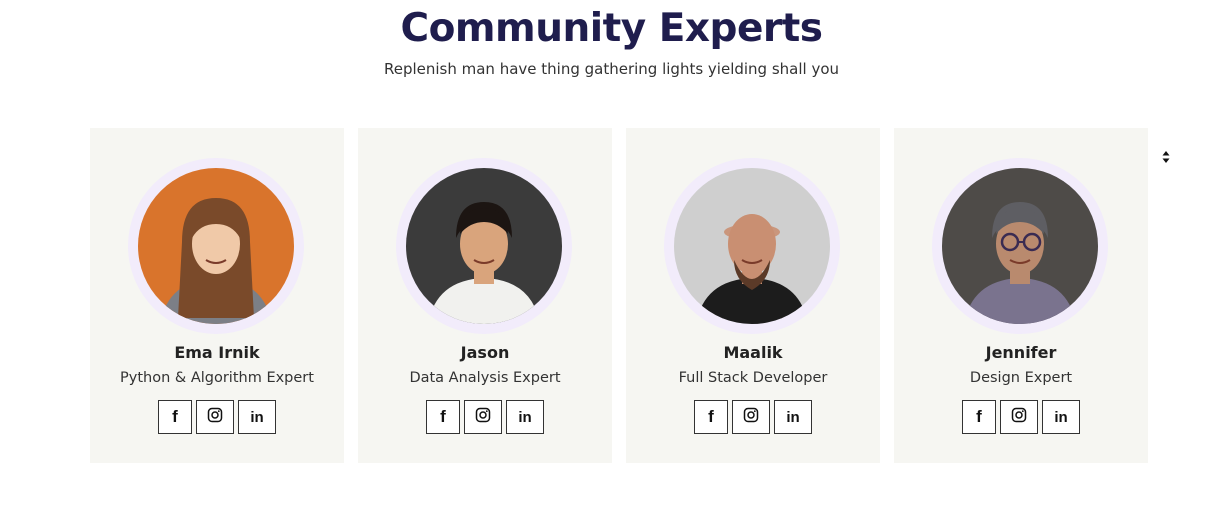 The width and height of the screenshot is (1223, 514). What do you see at coordinates (1021, 352) in the screenshot?
I see `expert-name: Jennifer` at bounding box center [1021, 352].